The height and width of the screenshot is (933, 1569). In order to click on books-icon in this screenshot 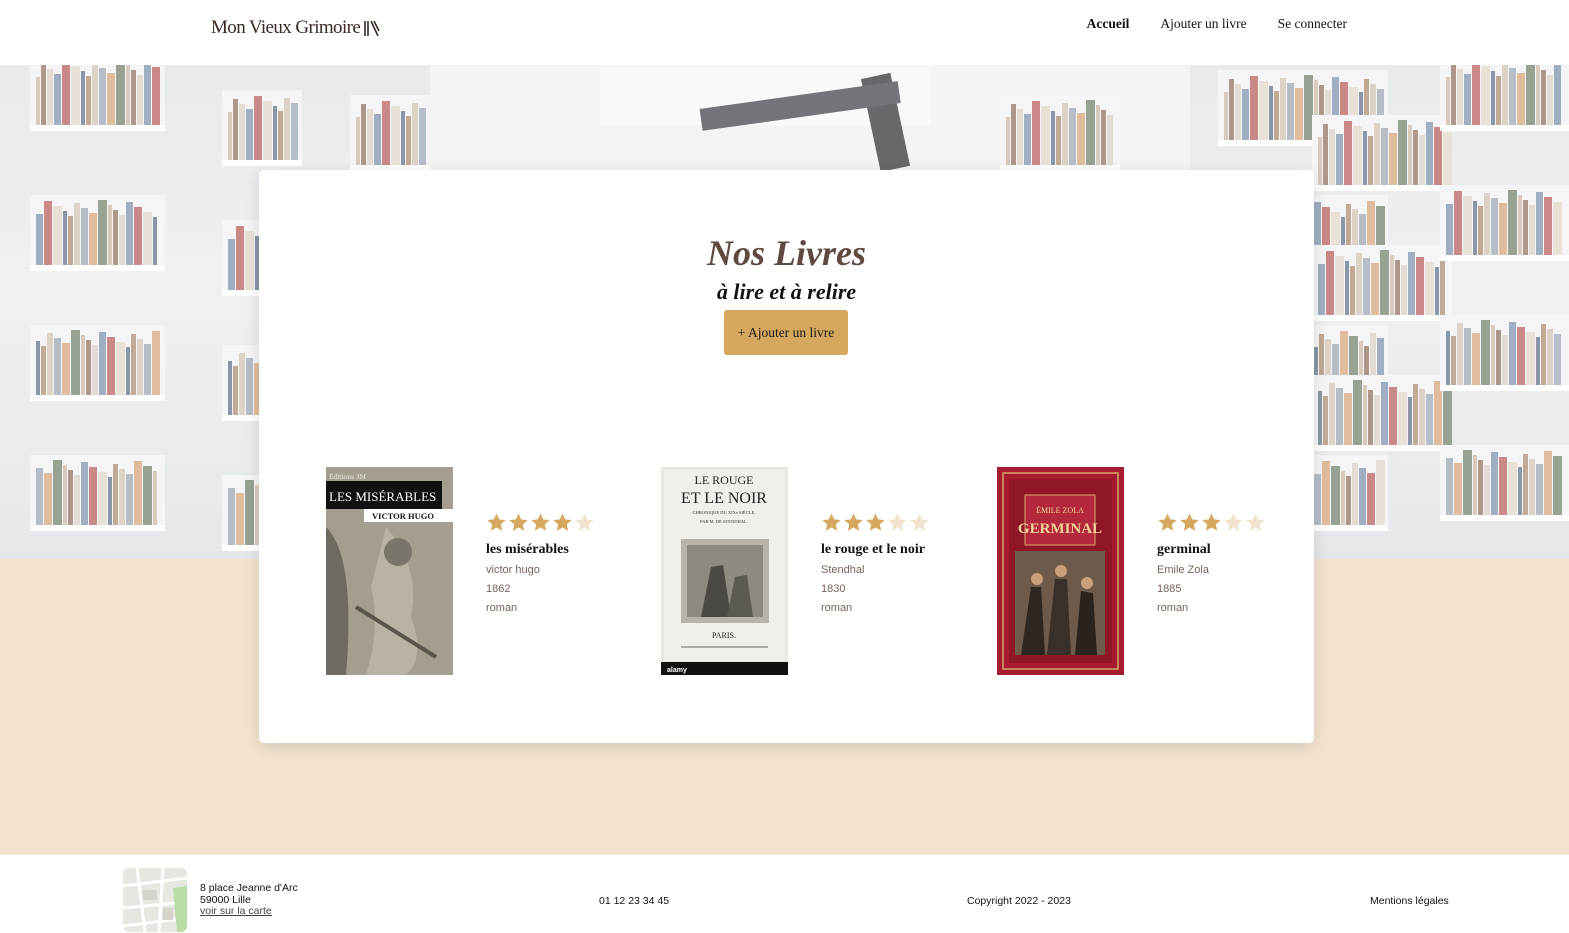, I will do `click(372, 28)`.